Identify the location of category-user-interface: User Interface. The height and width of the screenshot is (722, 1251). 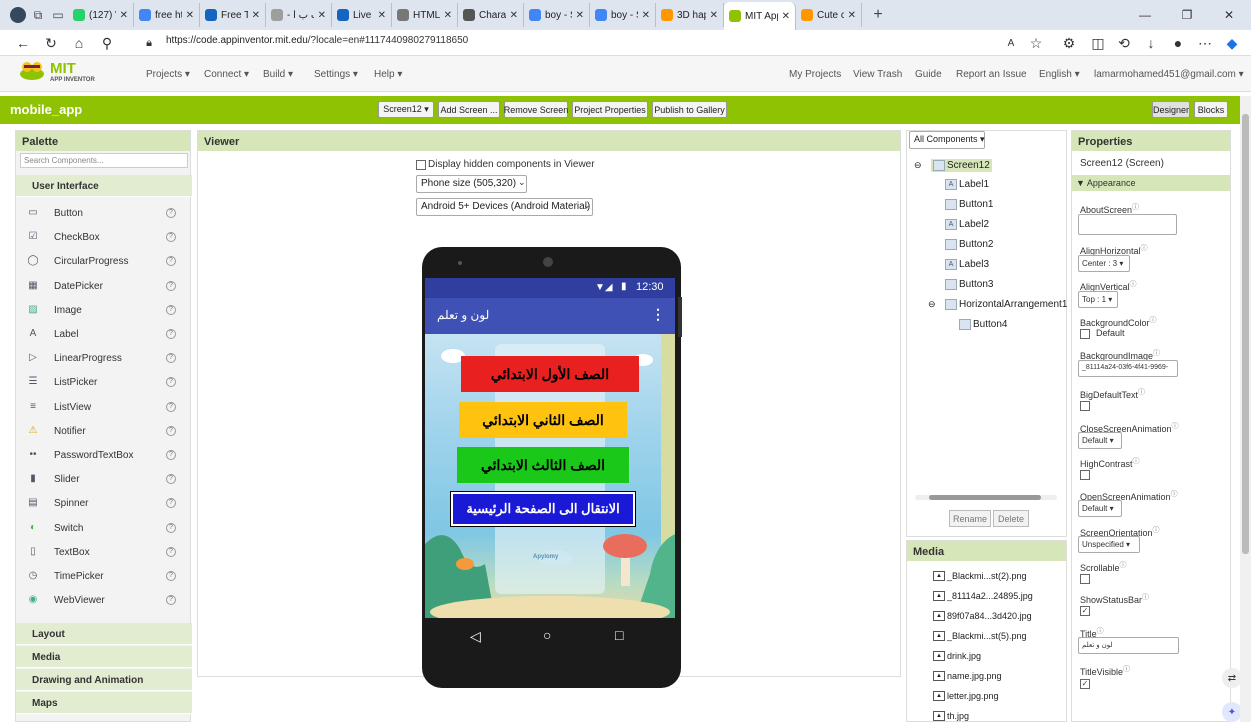
(104, 186).